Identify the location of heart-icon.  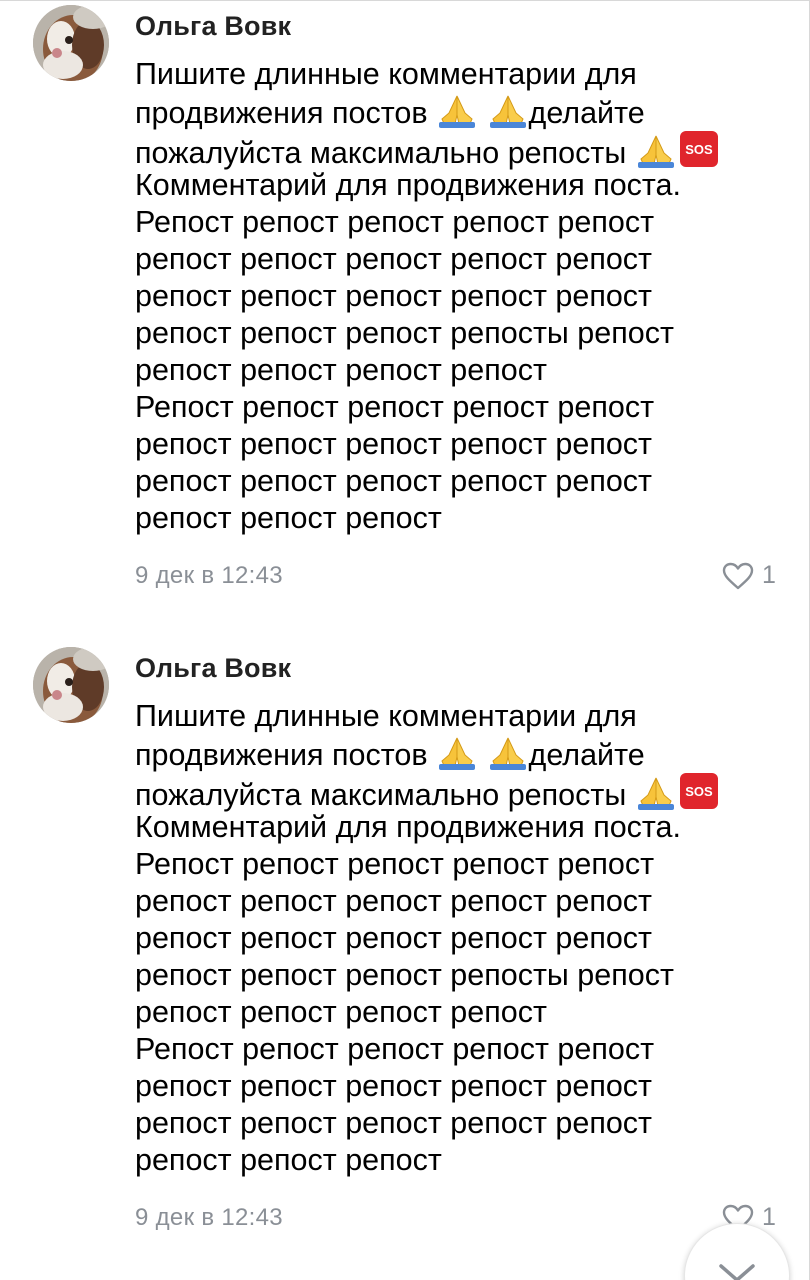
(738, 575).